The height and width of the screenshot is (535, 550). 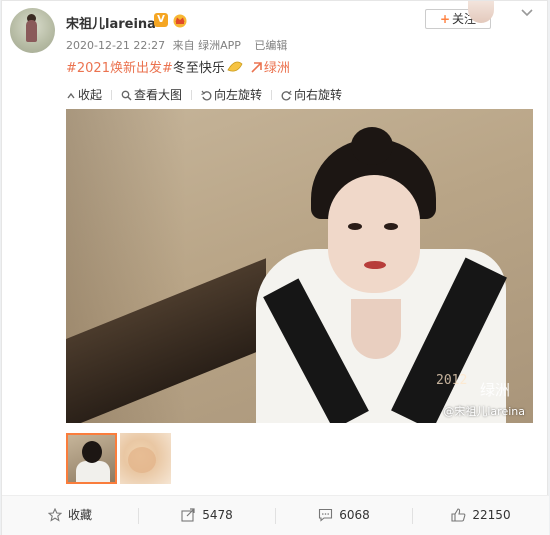 I want to click on repost-count: 5478, so click(x=217, y=515).